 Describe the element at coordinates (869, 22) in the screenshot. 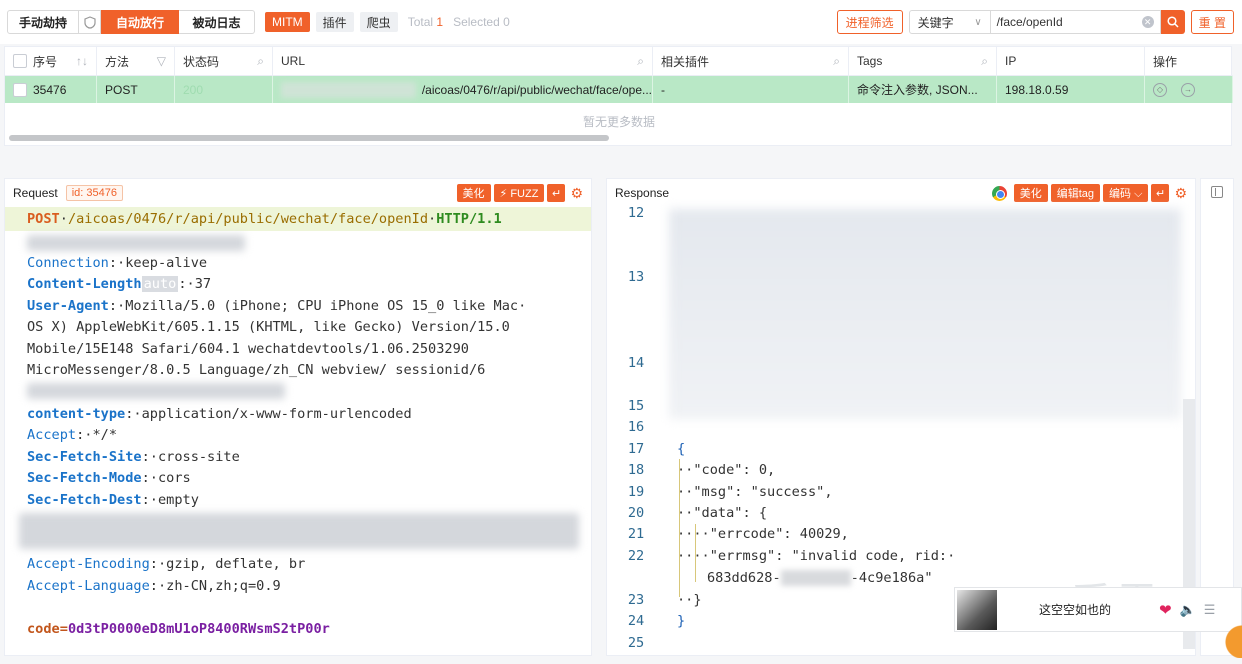

I see `process-filter-button: 进程筛选` at that location.